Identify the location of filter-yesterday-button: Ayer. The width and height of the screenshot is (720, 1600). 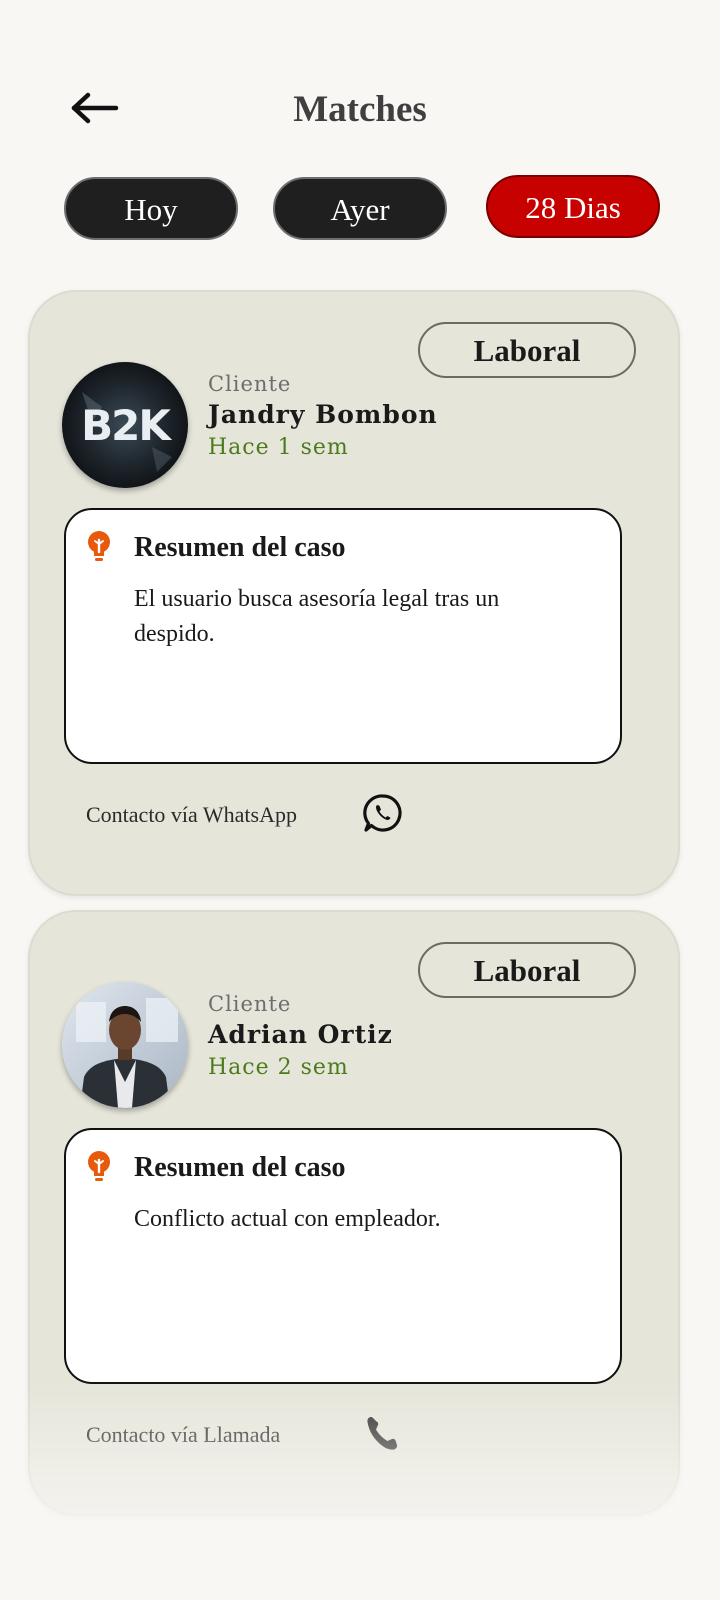
(360, 208).